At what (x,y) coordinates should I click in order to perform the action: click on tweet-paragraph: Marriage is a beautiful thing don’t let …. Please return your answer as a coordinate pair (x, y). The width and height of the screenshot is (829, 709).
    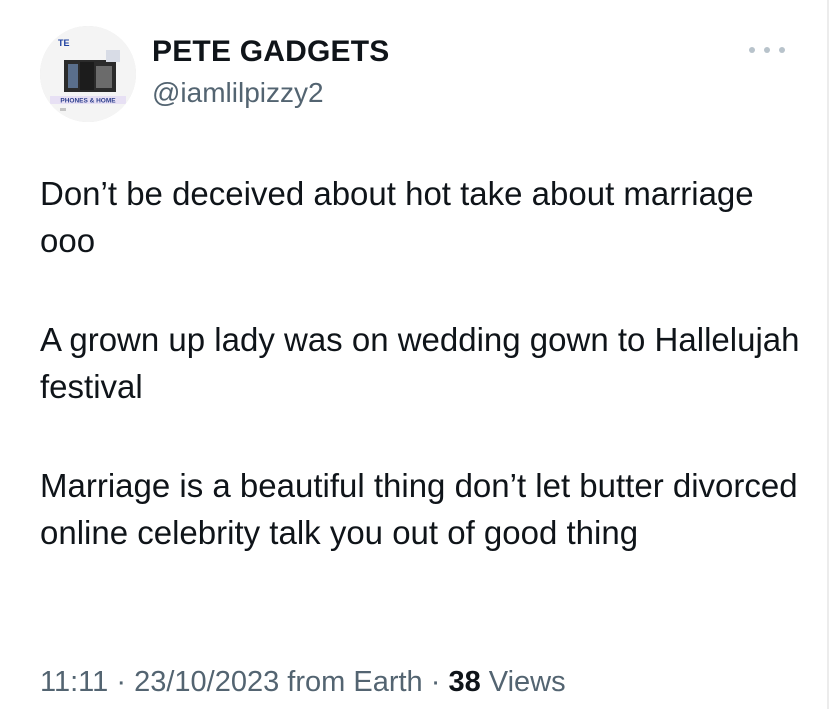
    Looking at the image, I should click on (419, 509).